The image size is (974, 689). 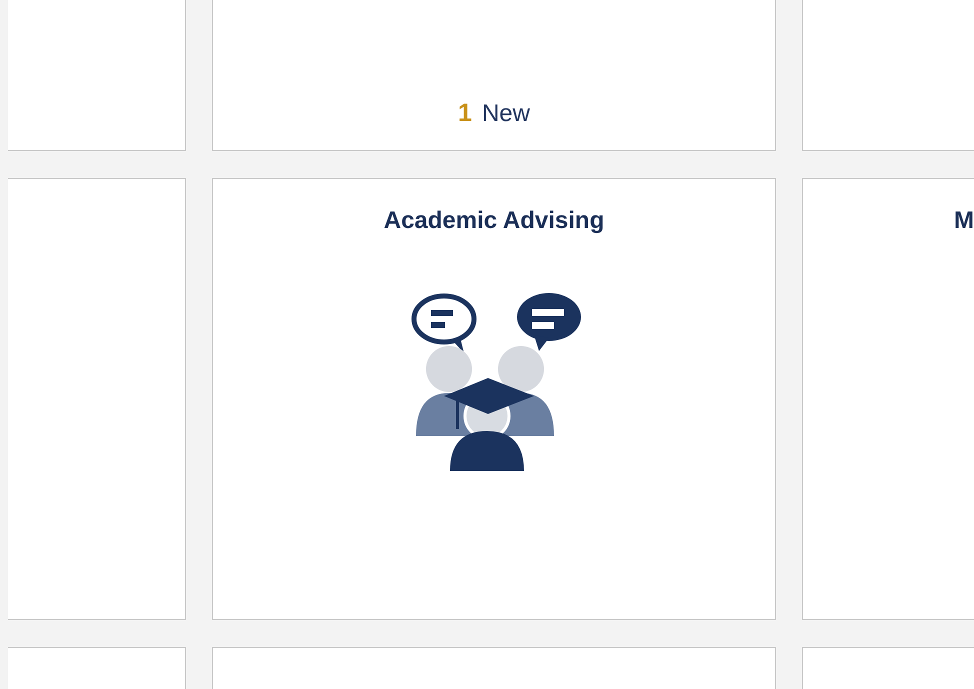 What do you see at coordinates (506, 114) in the screenshot?
I see `new-label: New` at bounding box center [506, 114].